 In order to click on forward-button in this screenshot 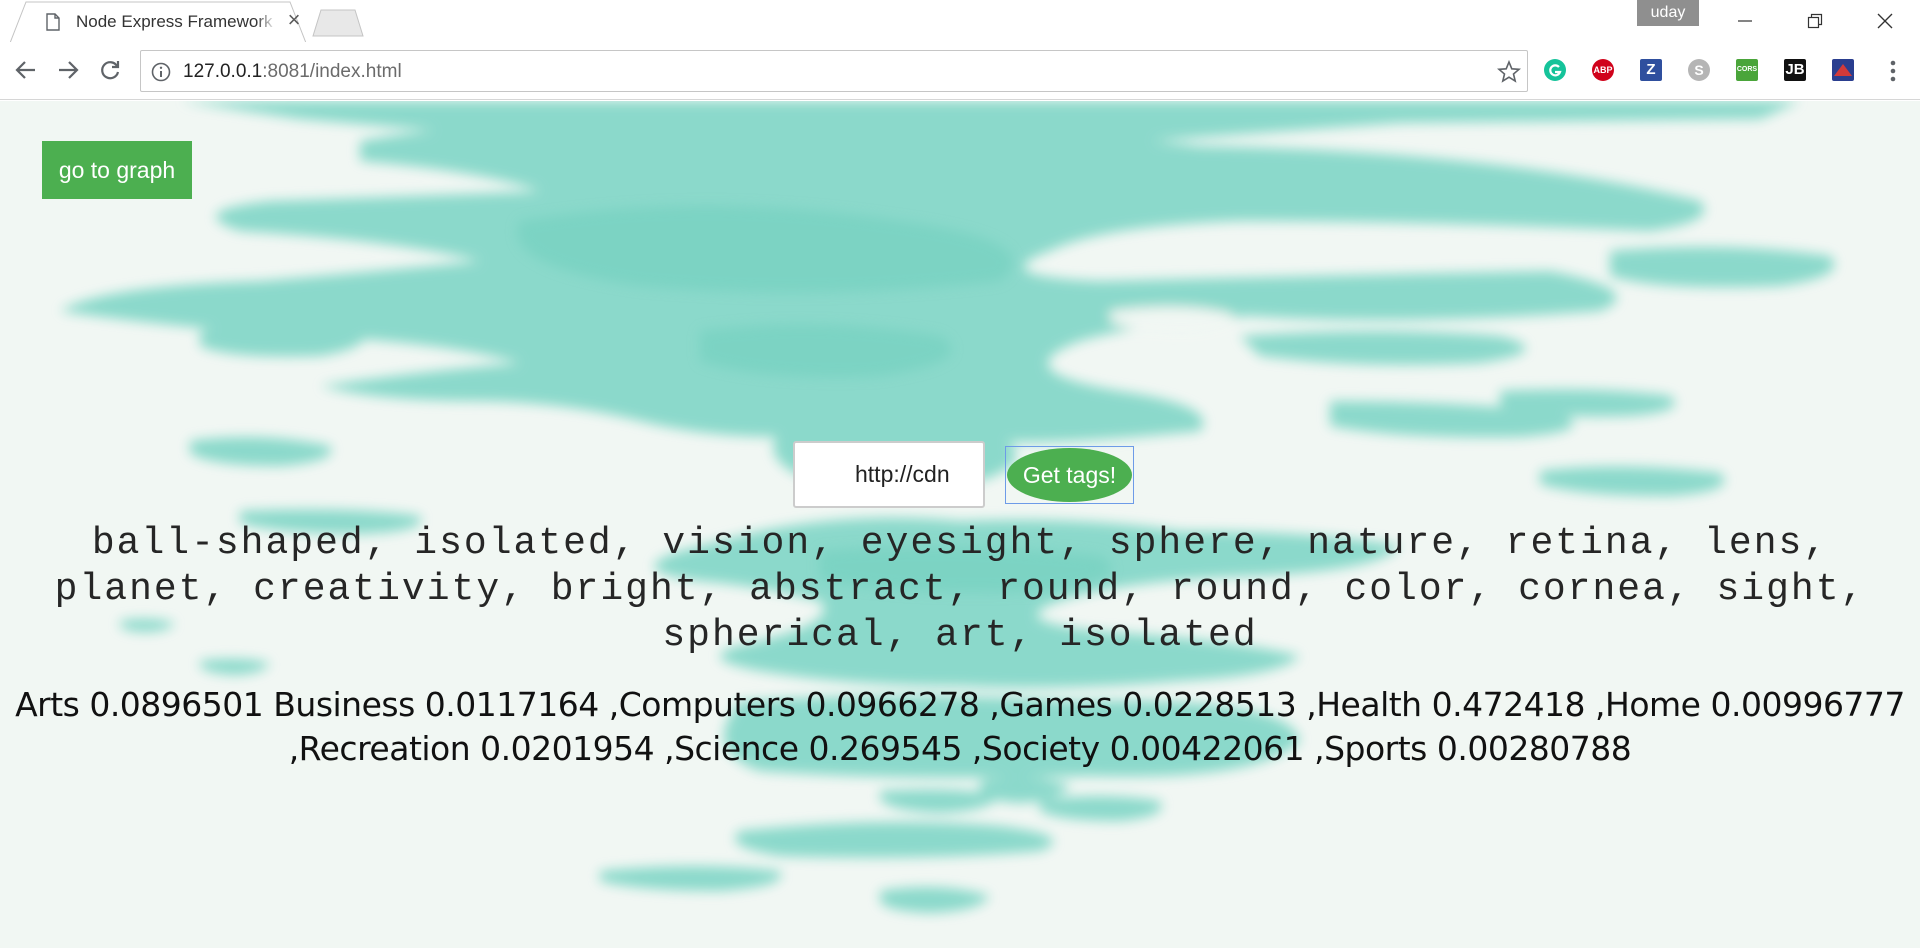, I will do `click(68, 70)`.